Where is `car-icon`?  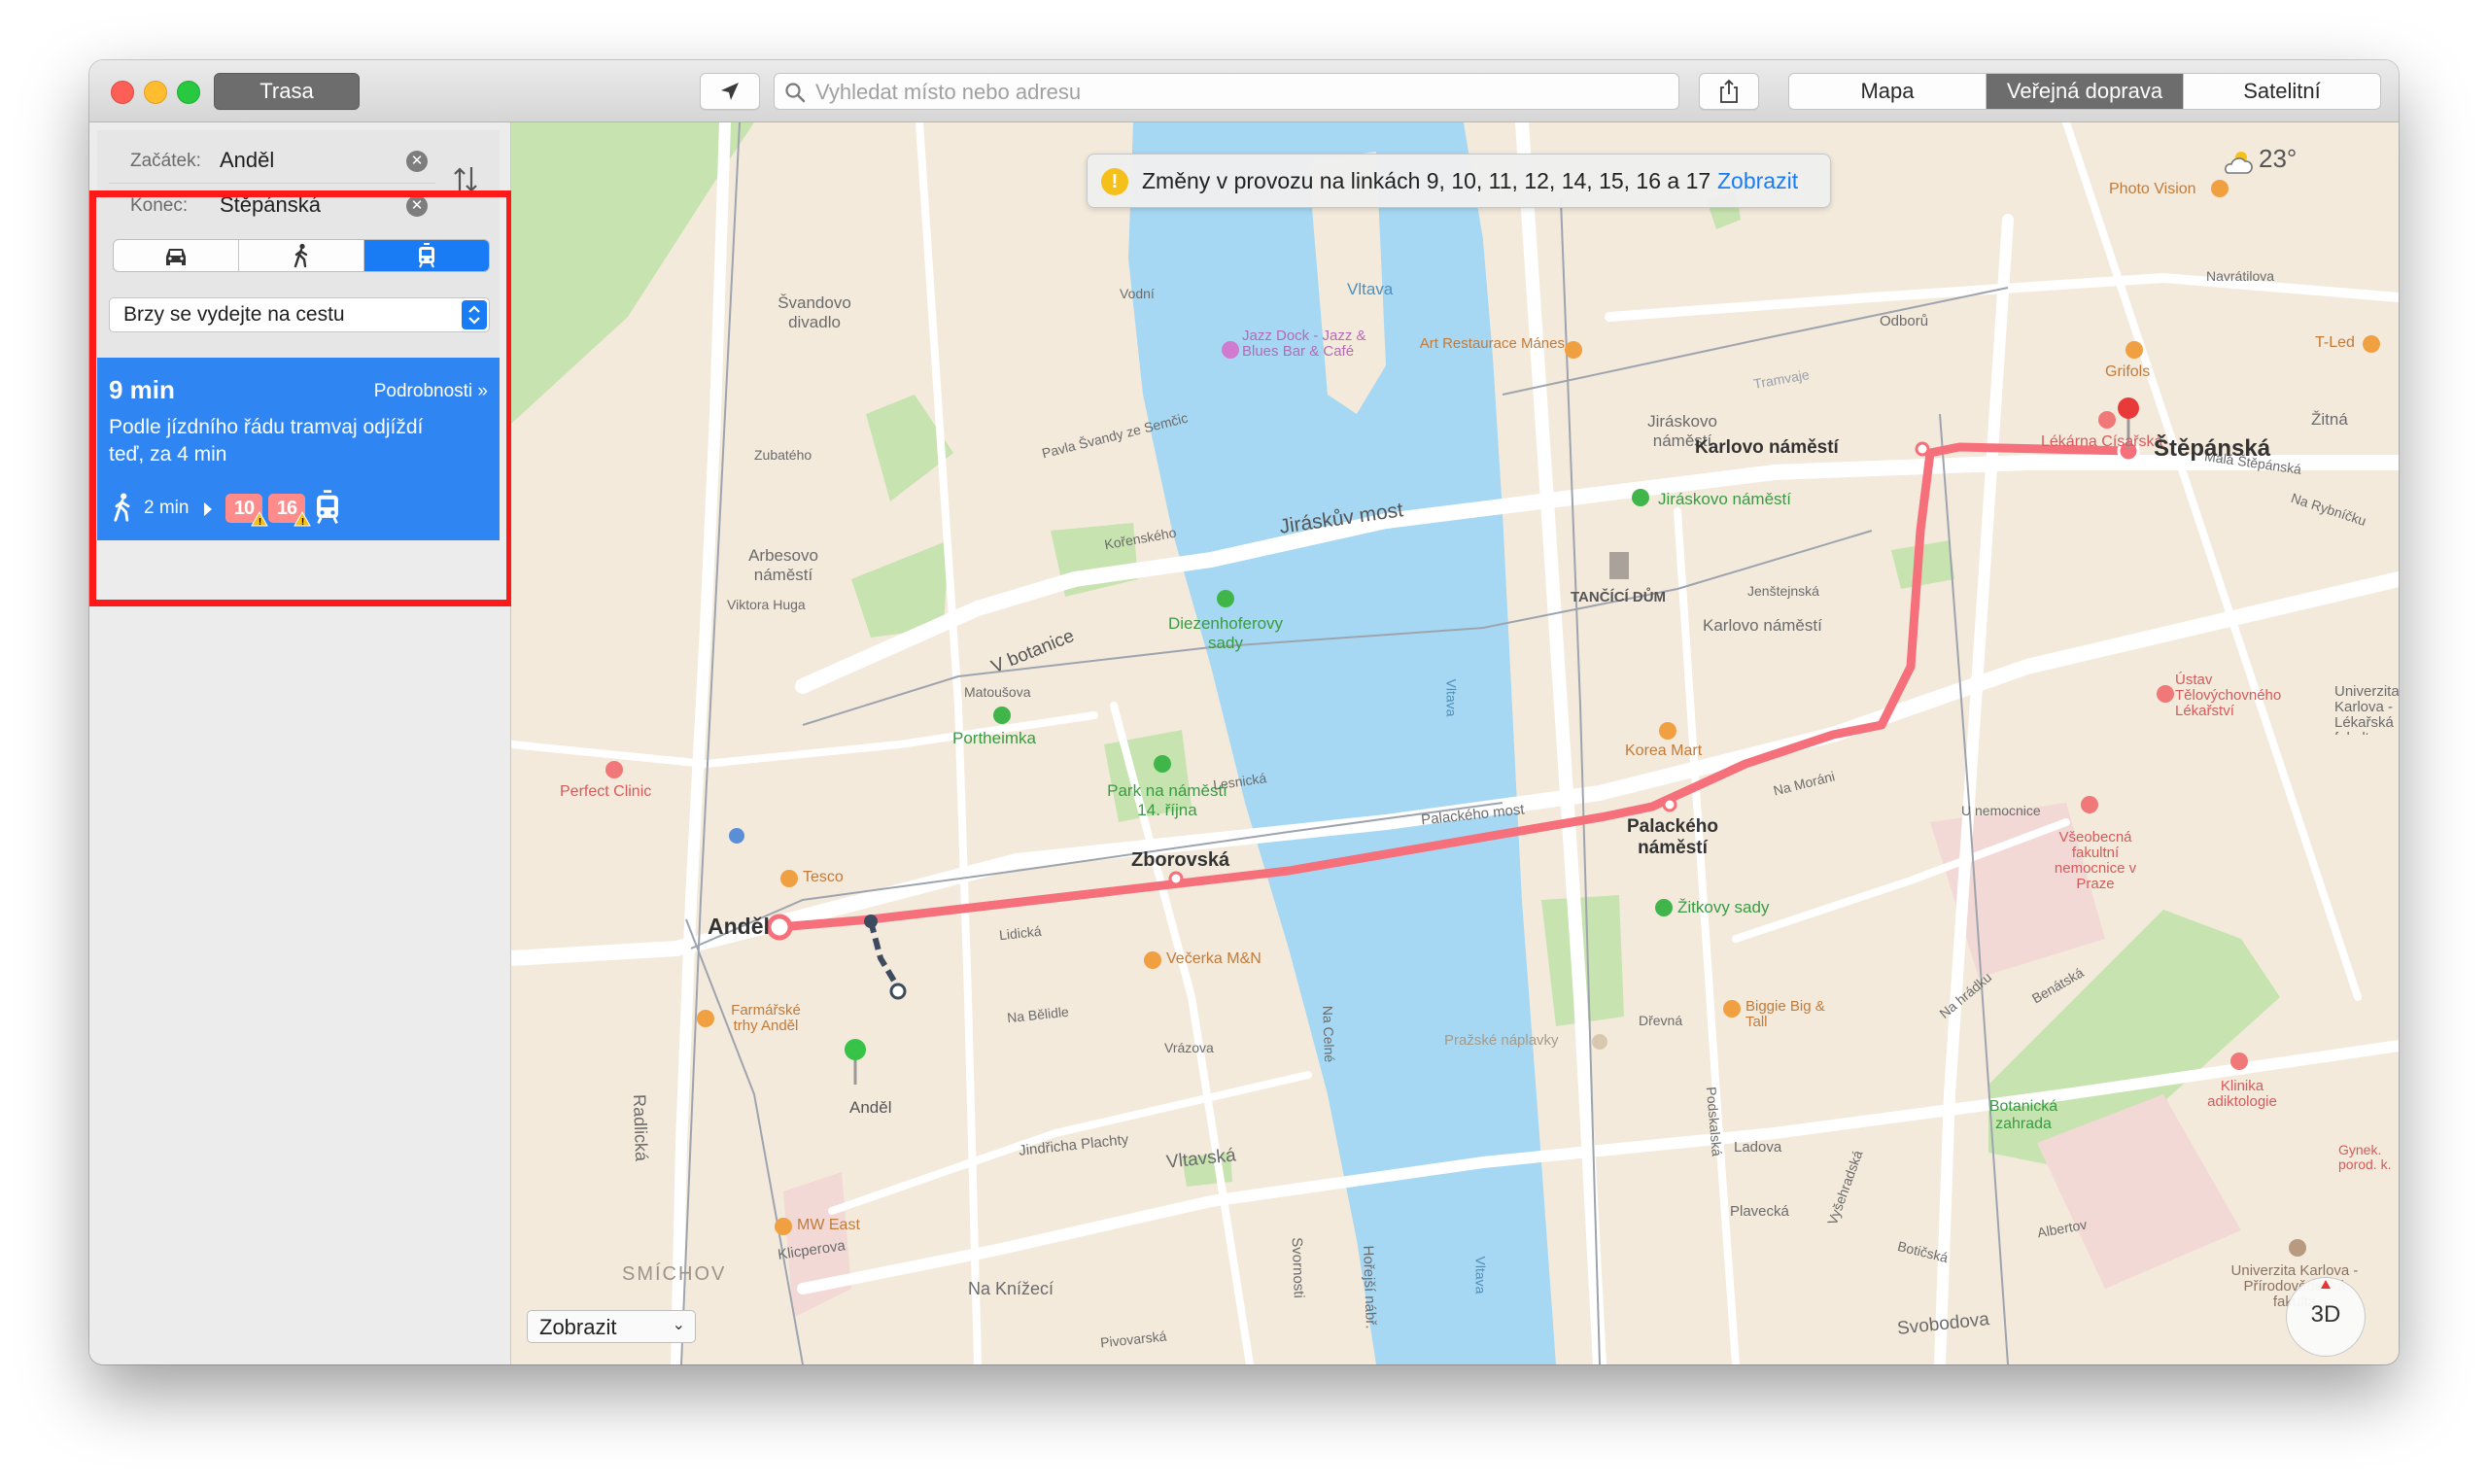
car-icon is located at coordinates (176, 257).